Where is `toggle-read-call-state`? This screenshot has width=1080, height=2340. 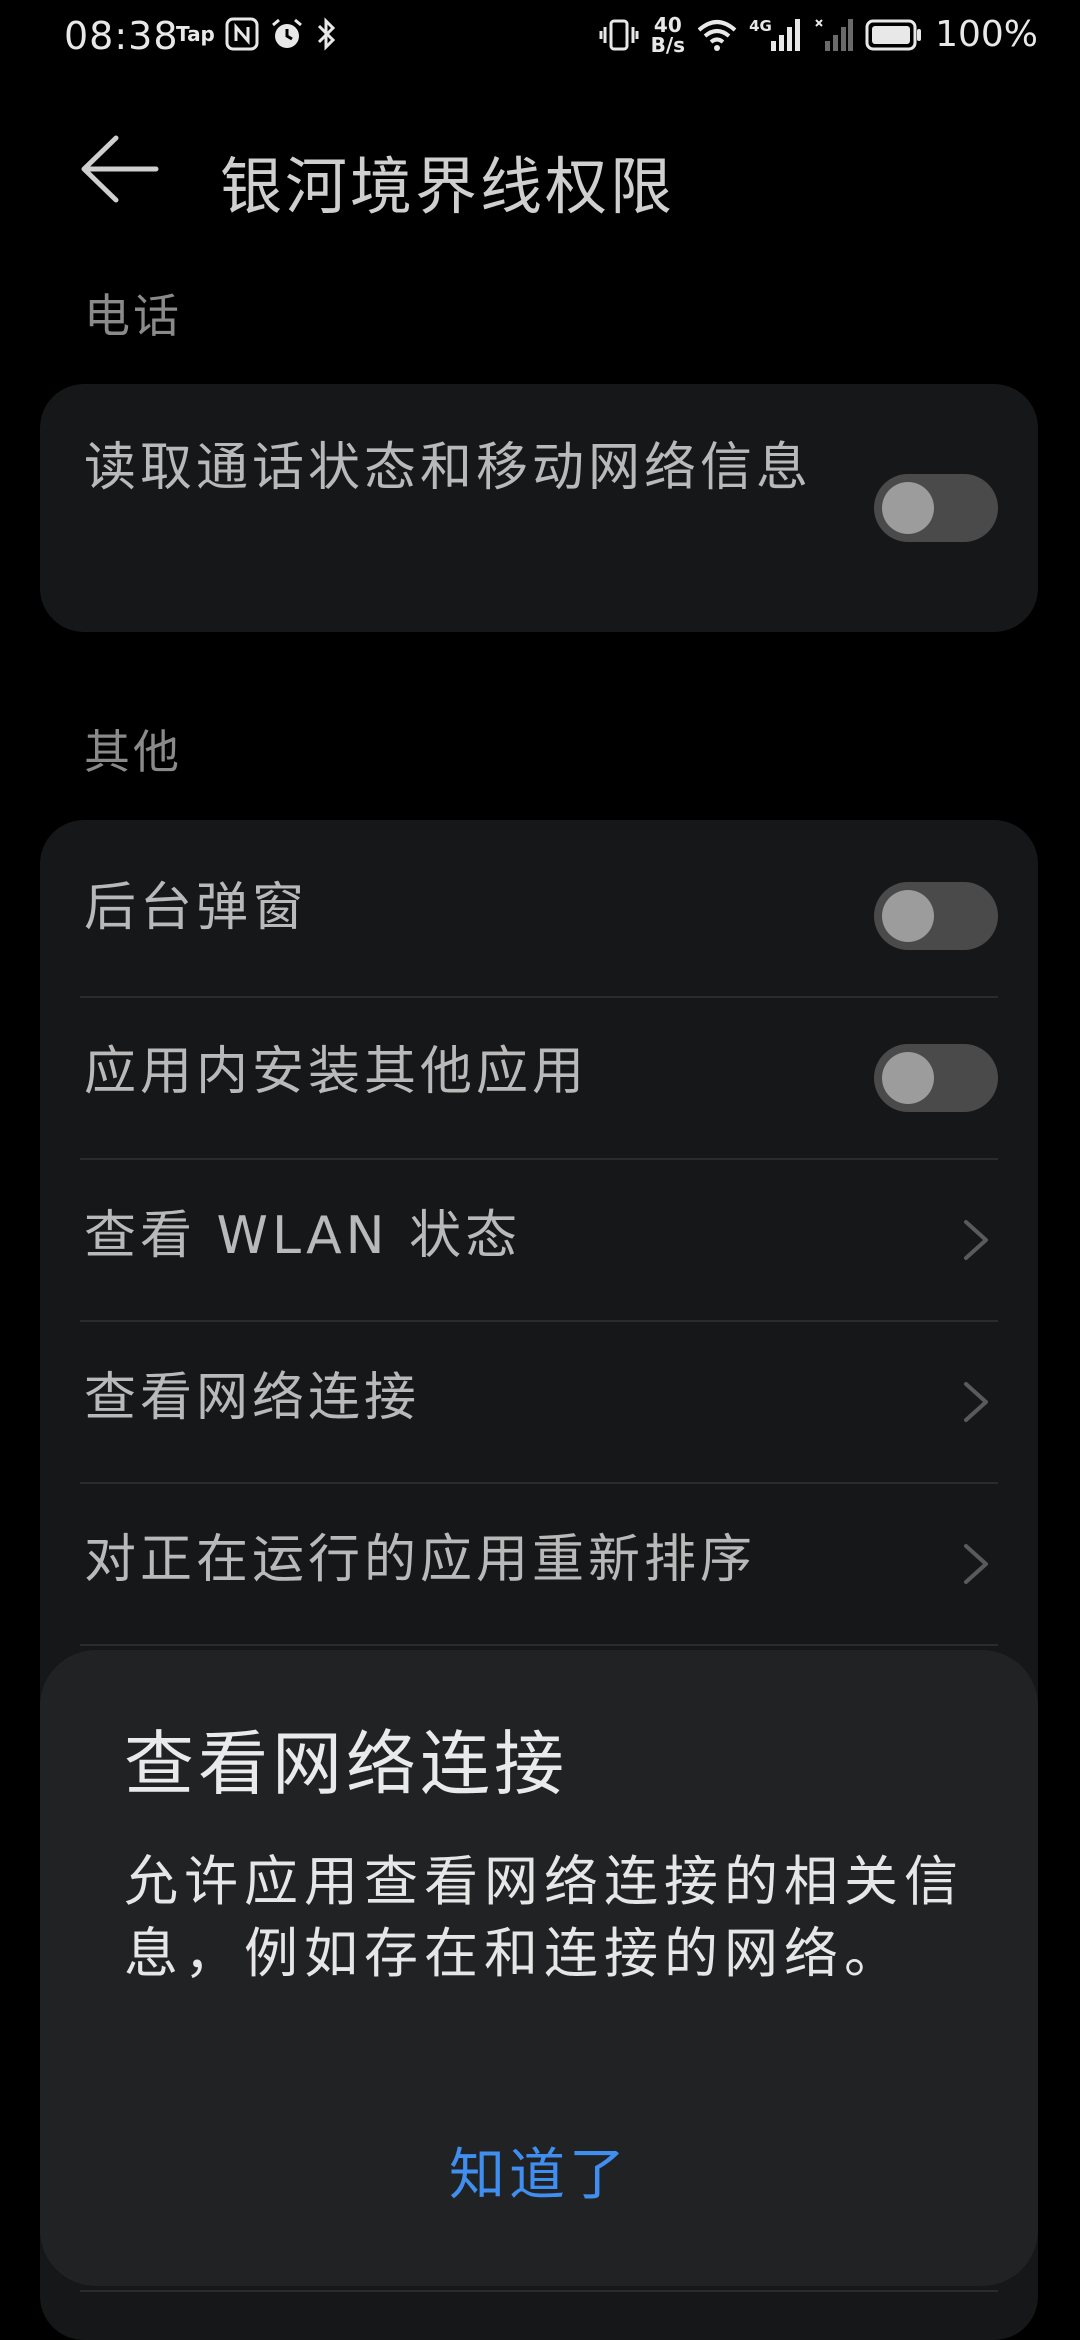 toggle-read-call-state is located at coordinates (936, 508).